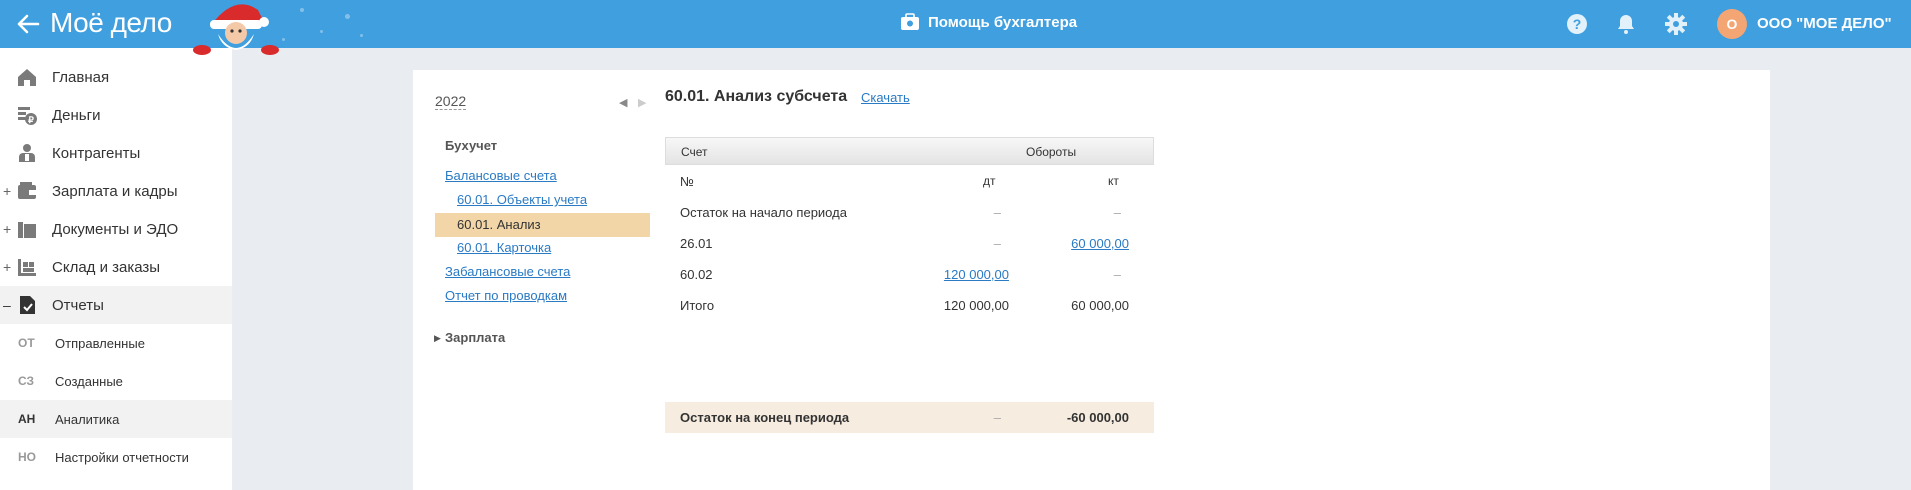 This screenshot has height=490, width=1911. Describe the element at coordinates (976, 274) in the screenshot. I see `row-debit-link: 120 000,00` at that location.